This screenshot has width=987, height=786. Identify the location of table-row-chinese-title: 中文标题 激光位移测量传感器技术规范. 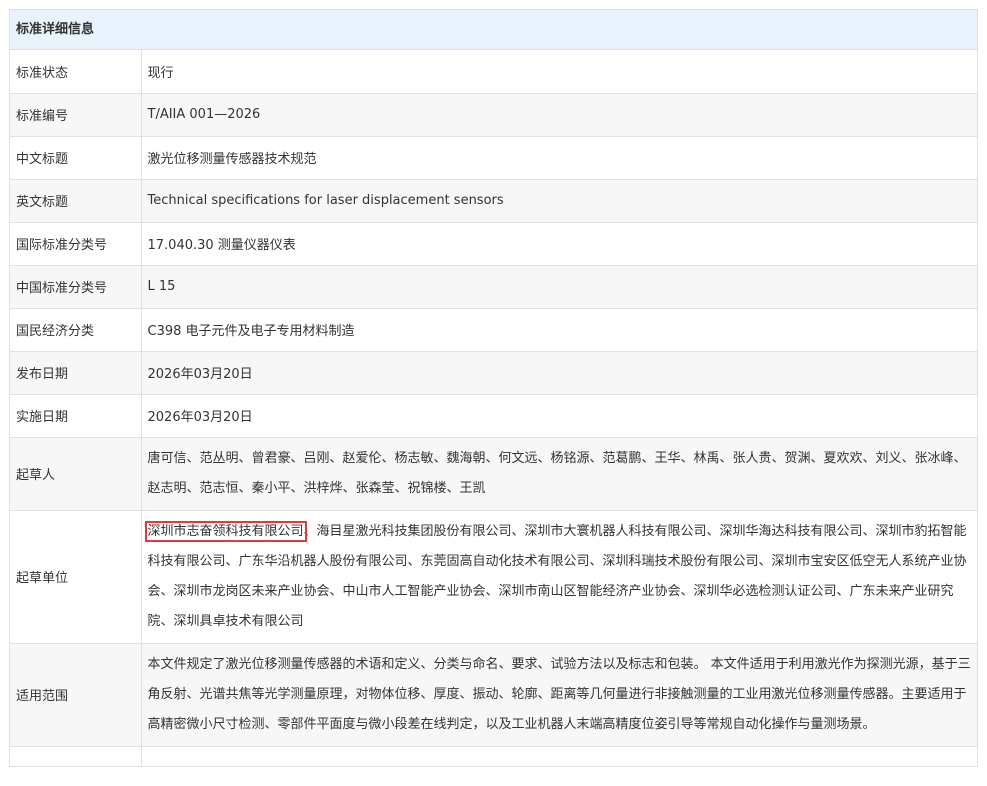
(493, 158).